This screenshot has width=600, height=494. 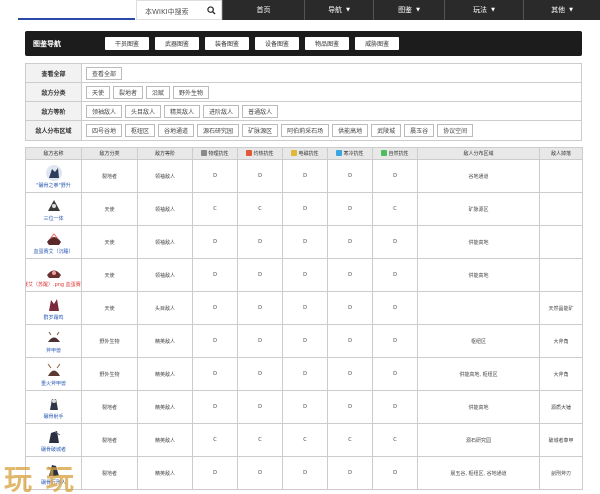 I want to click on enemy-entry: 血蛋赛艾（沉睡）, so click(x=54, y=242).